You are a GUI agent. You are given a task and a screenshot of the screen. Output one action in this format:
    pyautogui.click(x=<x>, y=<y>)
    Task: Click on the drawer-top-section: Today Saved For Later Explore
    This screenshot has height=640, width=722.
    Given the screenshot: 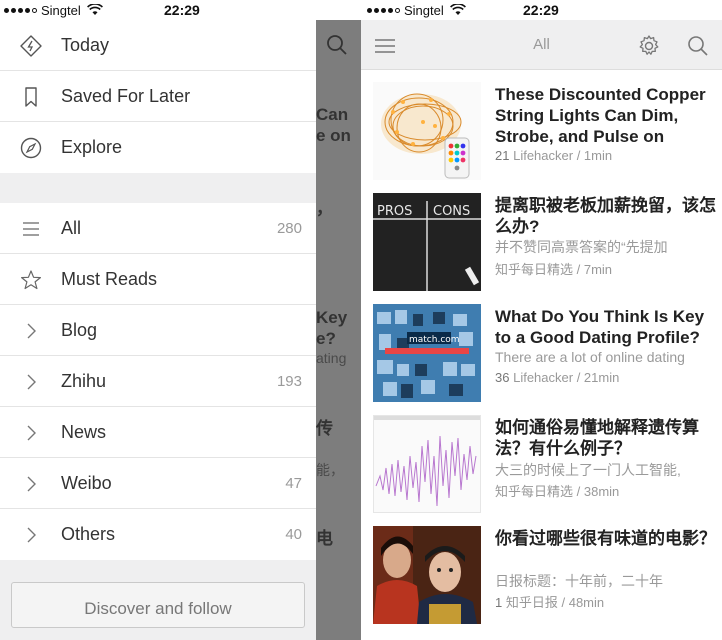 What is the action you would take?
    pyautogui.click(x=158, y=96)
    